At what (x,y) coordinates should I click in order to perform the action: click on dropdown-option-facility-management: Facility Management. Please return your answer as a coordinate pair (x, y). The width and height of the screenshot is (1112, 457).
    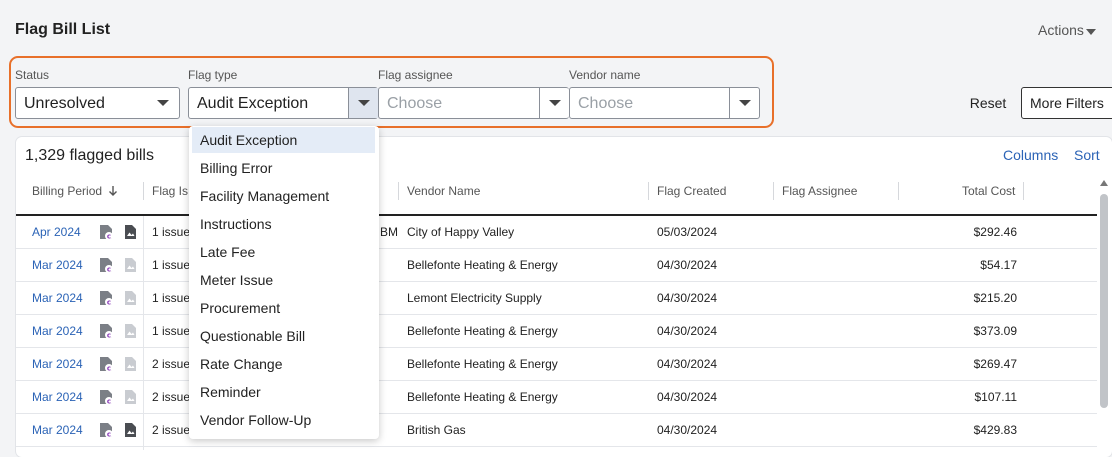
    Looking at the image, I should click on (283, 196).